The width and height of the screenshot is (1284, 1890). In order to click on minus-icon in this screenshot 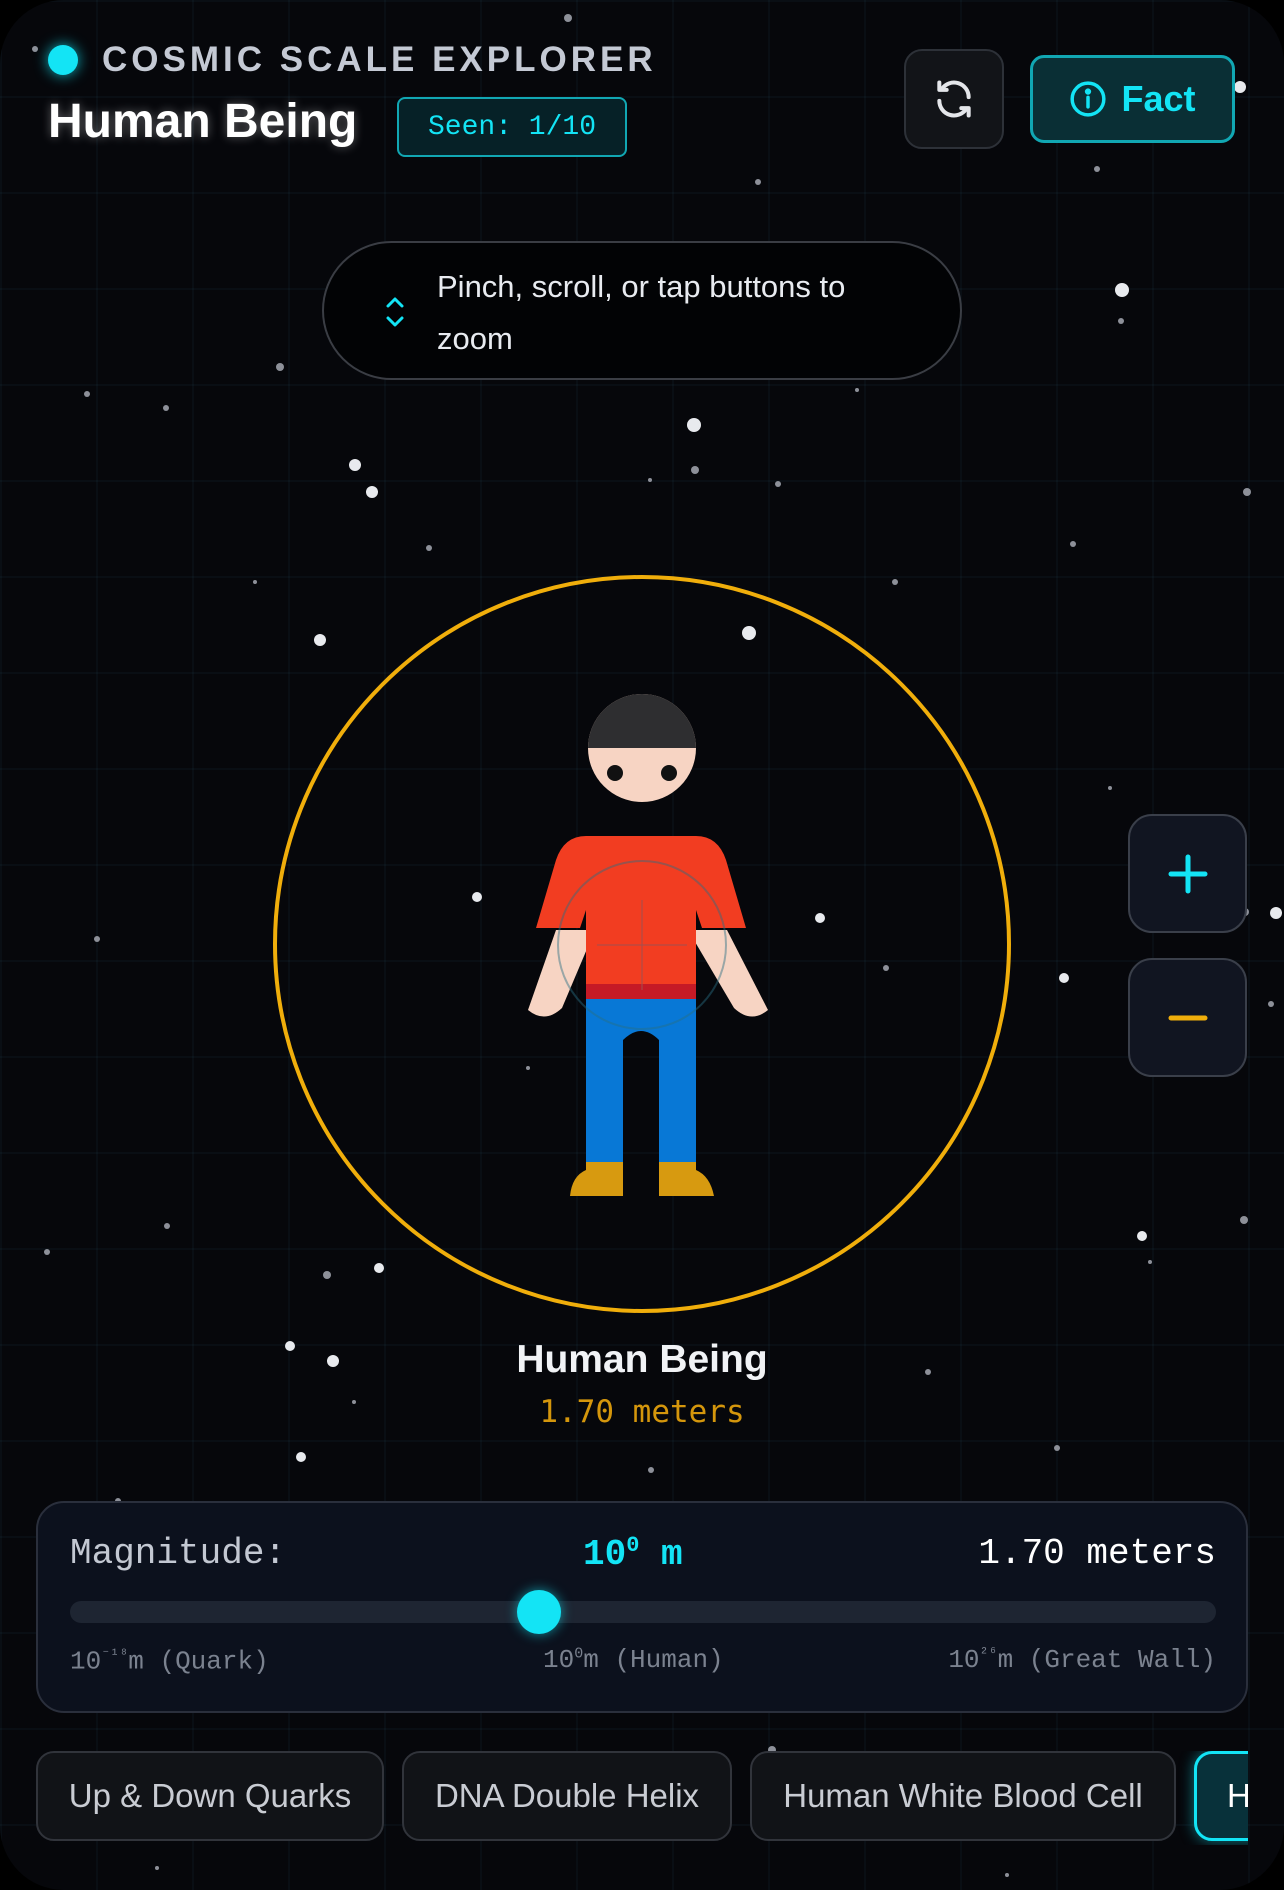, I will do `click(1187, 1017)`.